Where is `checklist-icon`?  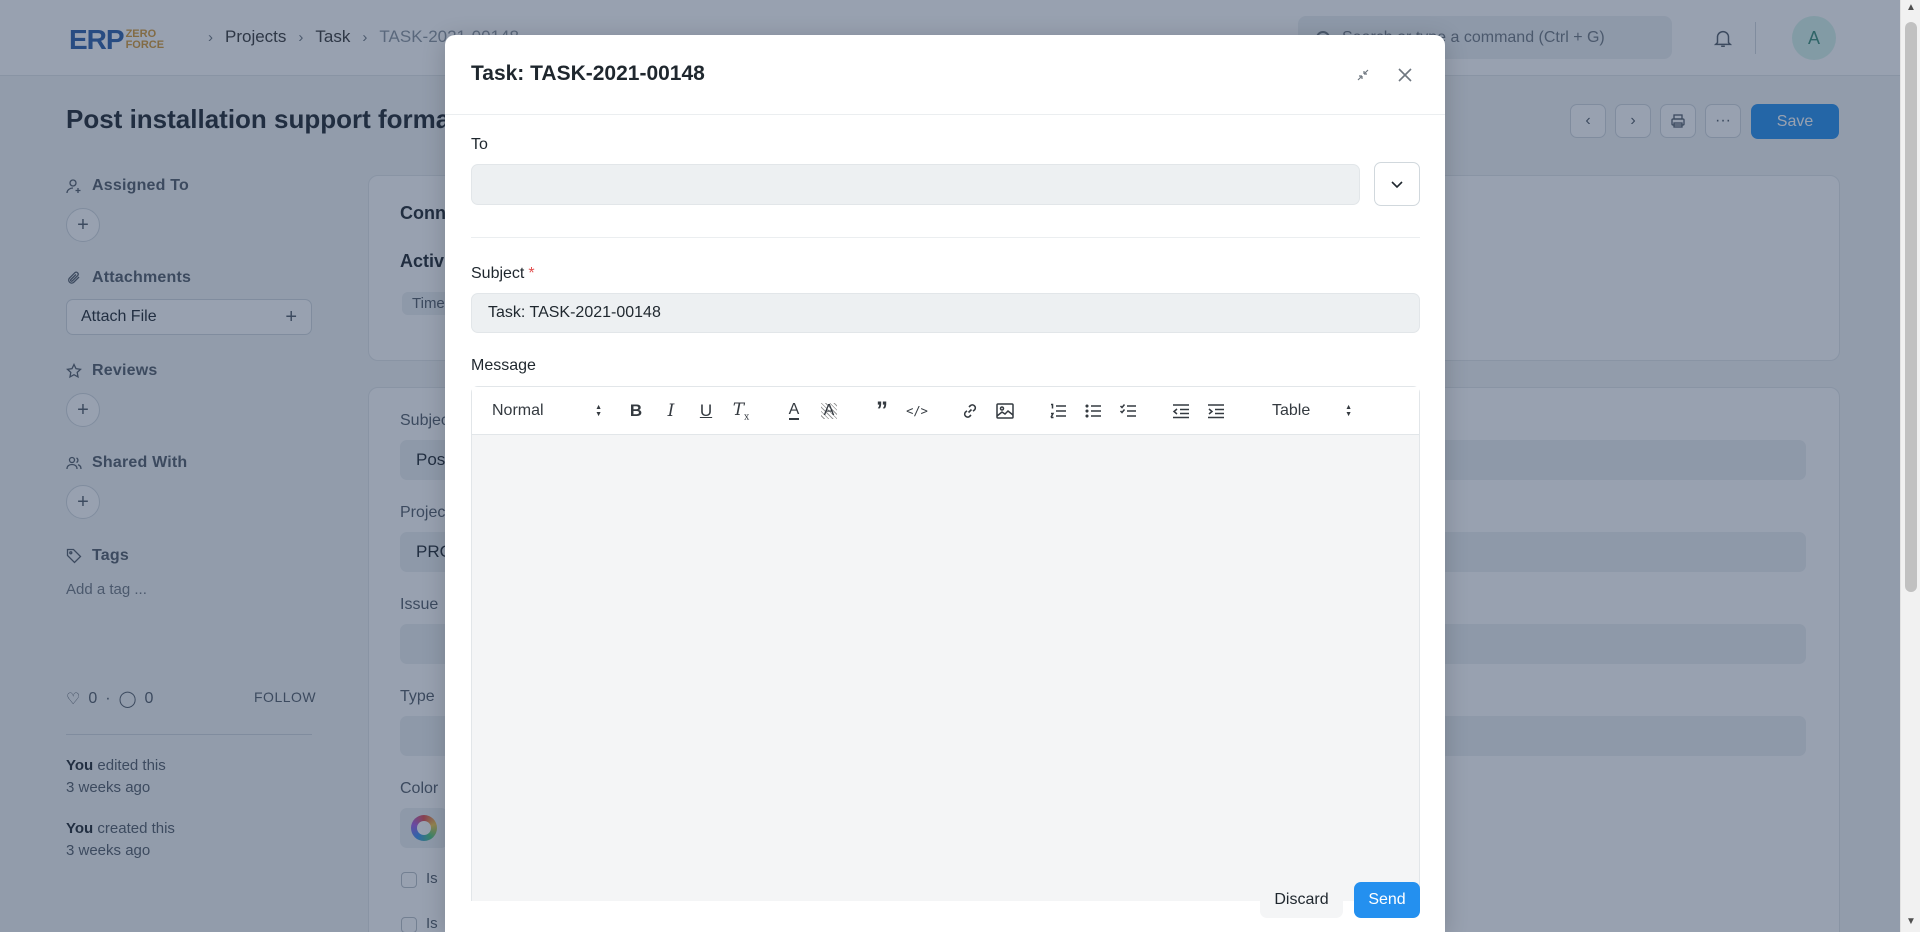 checklist-icon is located at coordinates (1127, 410).